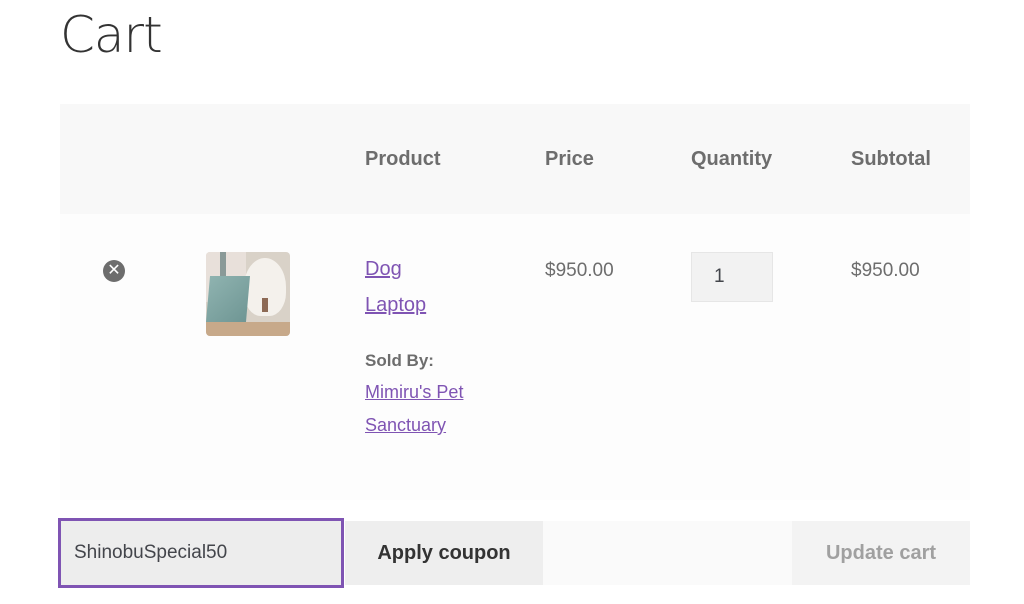  Describe the element at coordinates (444, 553) in the screenshot. I see `apply-coupon-button: Apply coupon` at that location.